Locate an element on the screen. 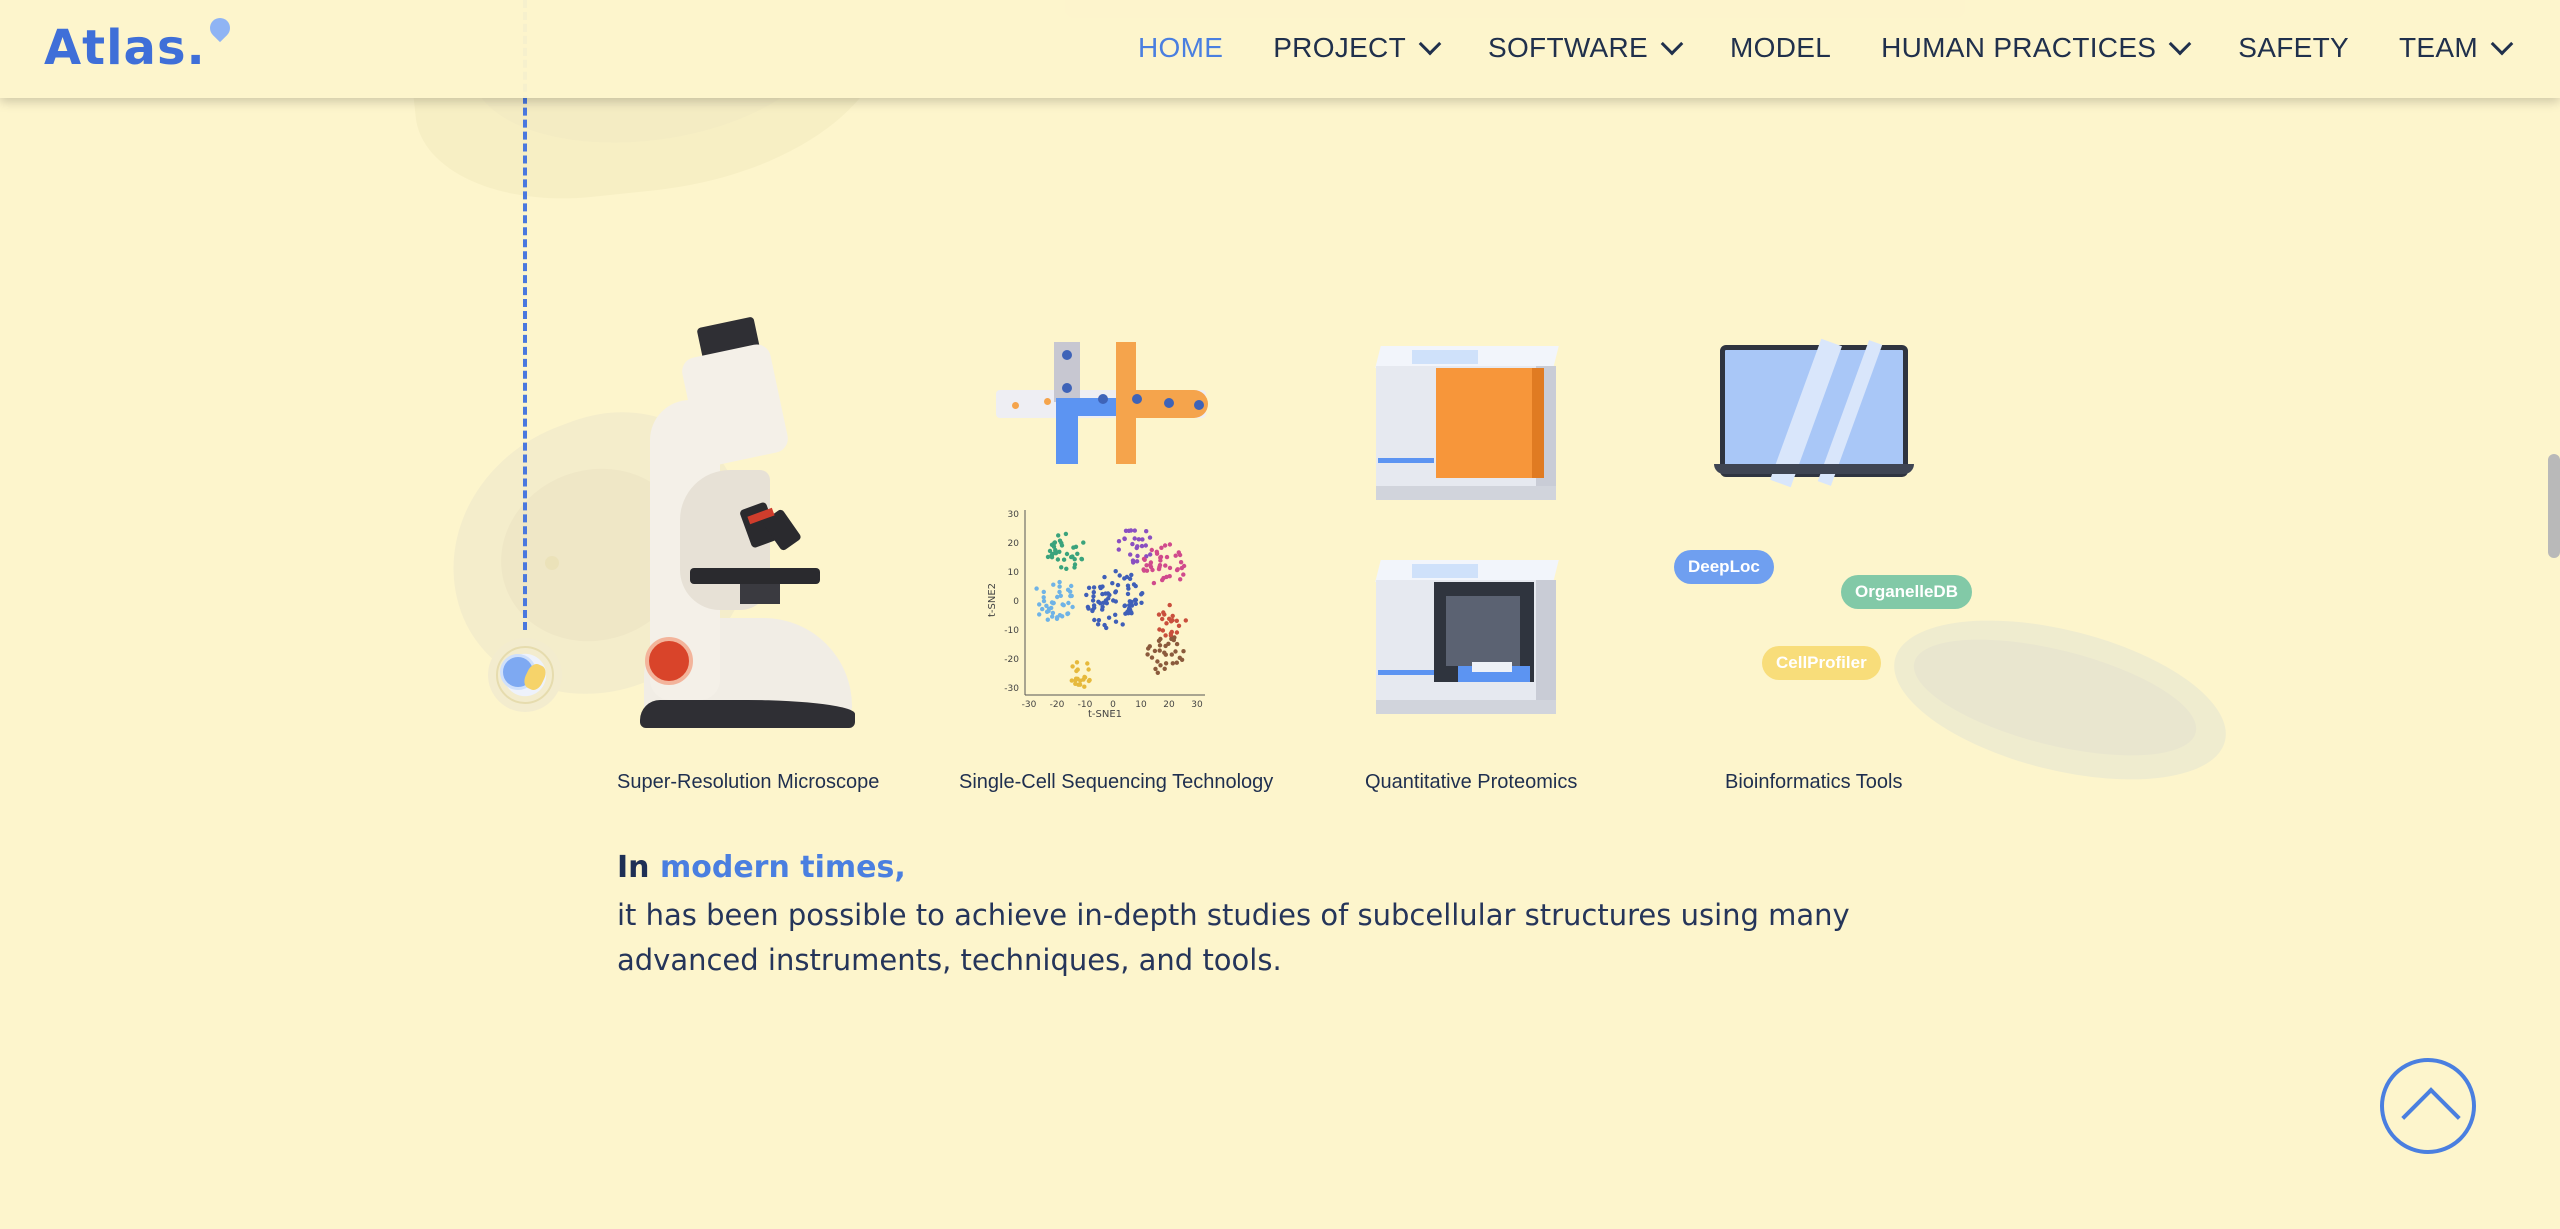 This screenshot has width=2560, height=1229. nav-item-model: MODEL is located at coordinates (1780, 48).